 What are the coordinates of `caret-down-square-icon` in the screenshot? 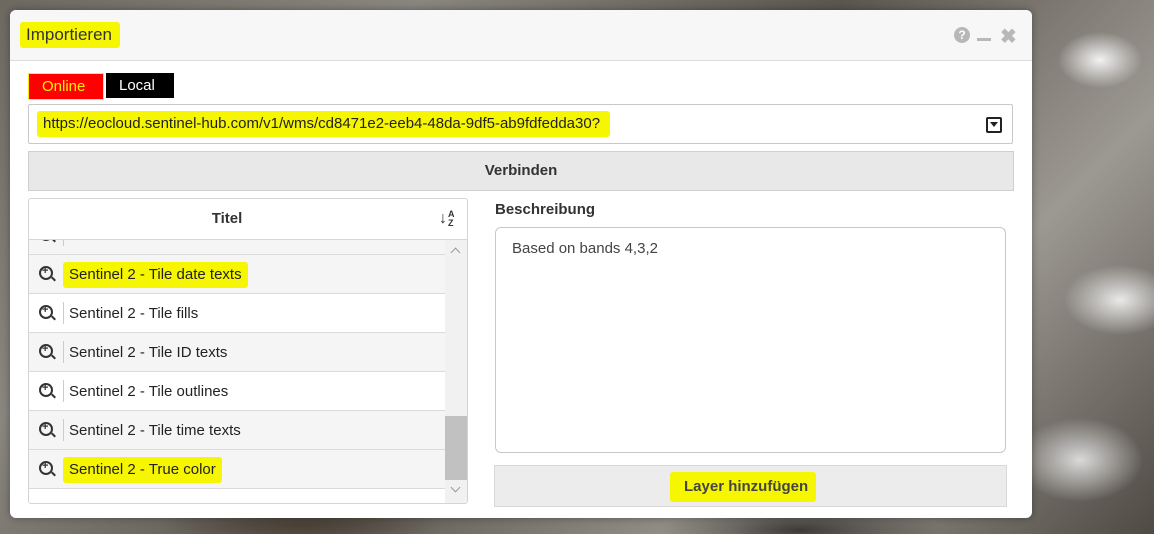 It's located at (994, 125).